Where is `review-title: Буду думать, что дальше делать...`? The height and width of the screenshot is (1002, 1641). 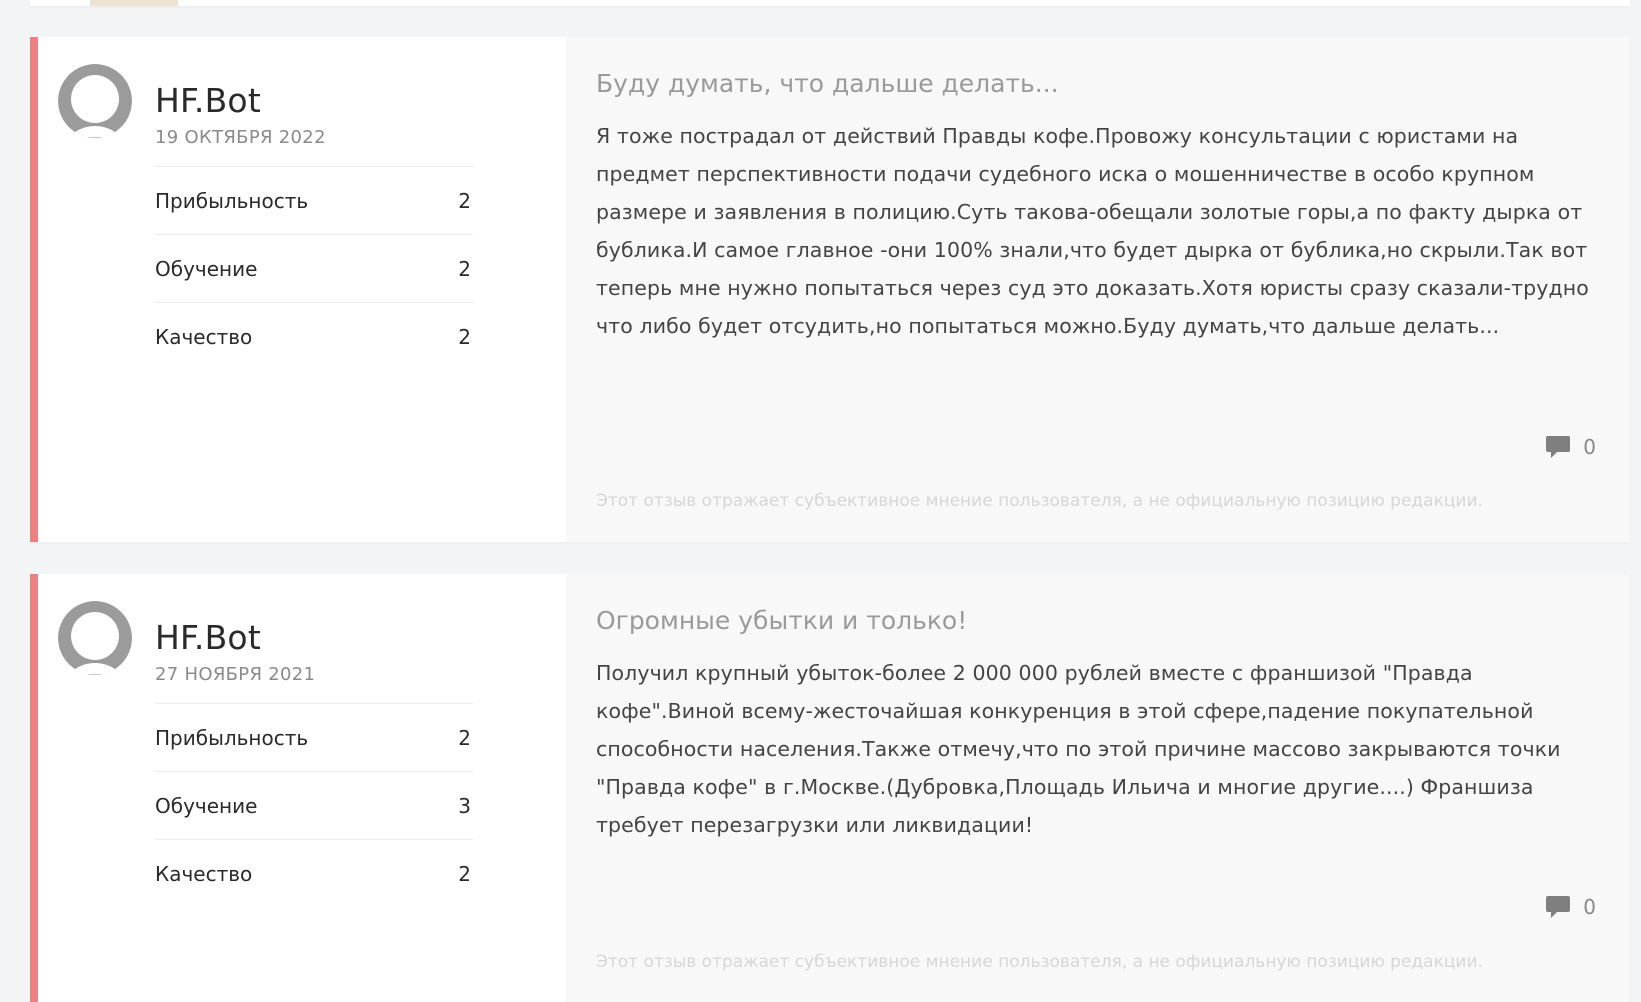 review-title: Буду думать, что дальше делать... is located at coordinates (827, 83).